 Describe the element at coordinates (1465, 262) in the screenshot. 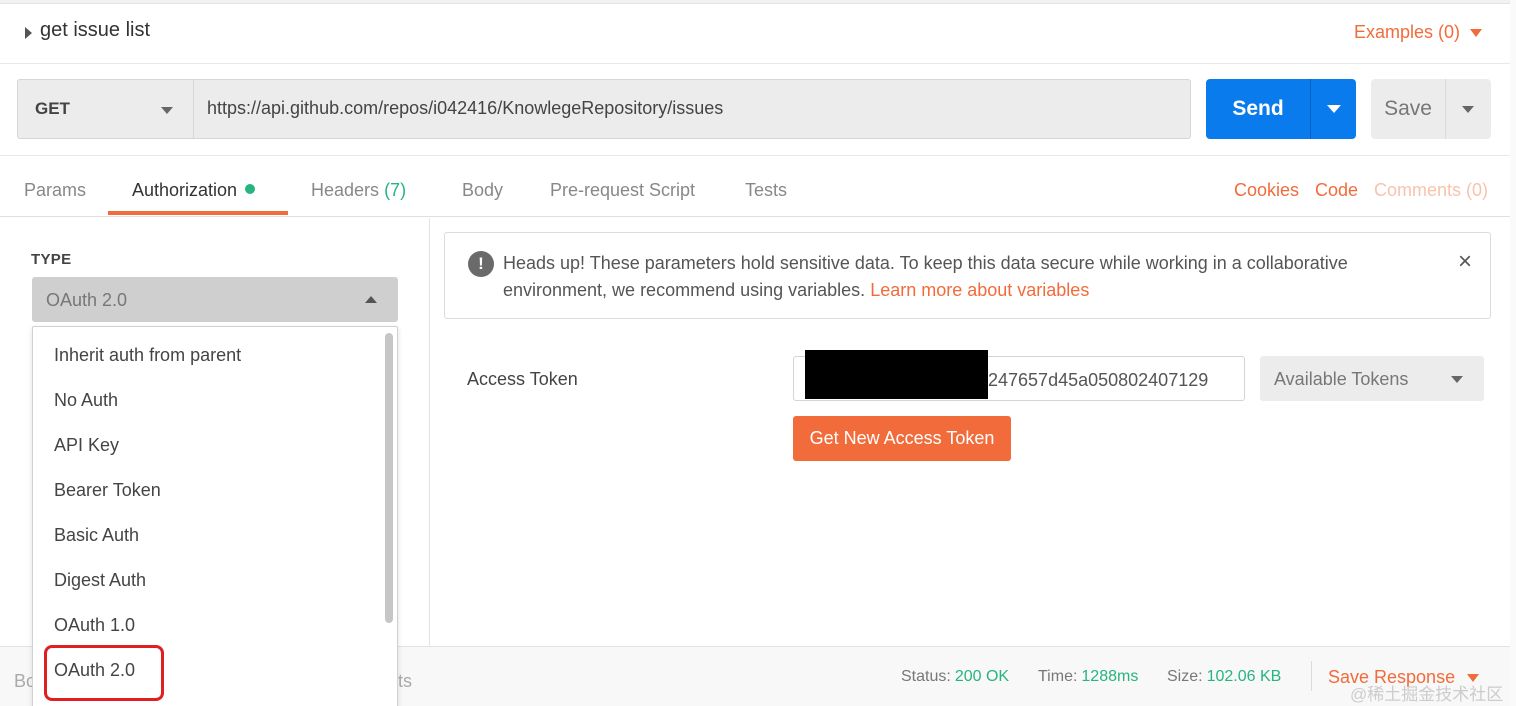

I see `close-icon: ×` at that location.